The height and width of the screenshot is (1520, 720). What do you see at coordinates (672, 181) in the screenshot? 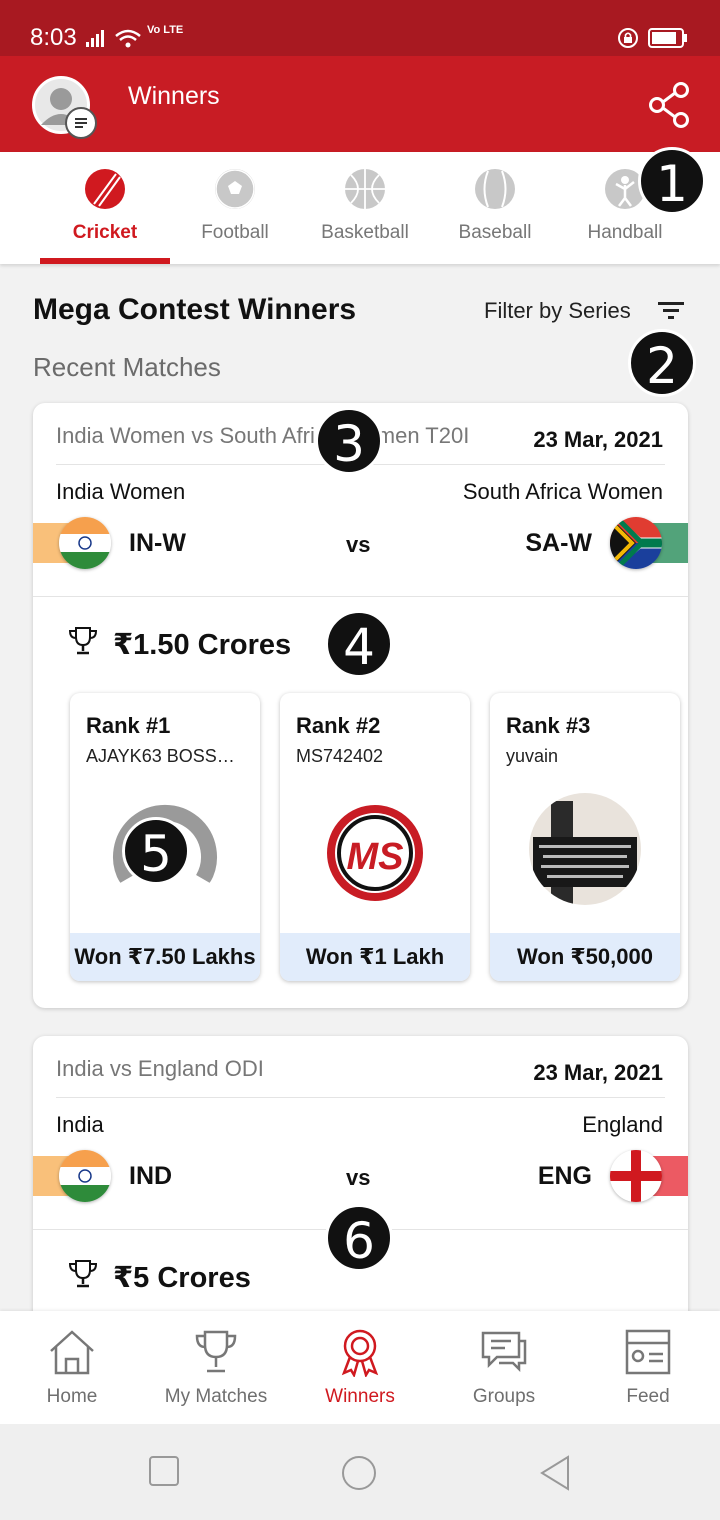
I see `annotation-marker: 1` at bounding box center [672, 181].